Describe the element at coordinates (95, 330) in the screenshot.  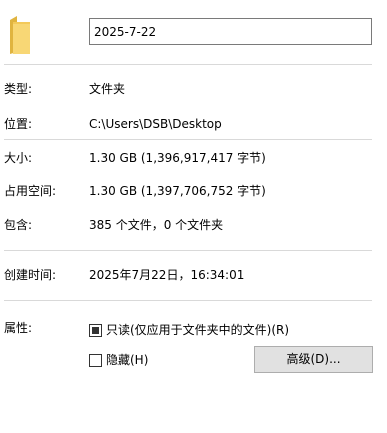
I see `readonly-checkbox-box` at that location.